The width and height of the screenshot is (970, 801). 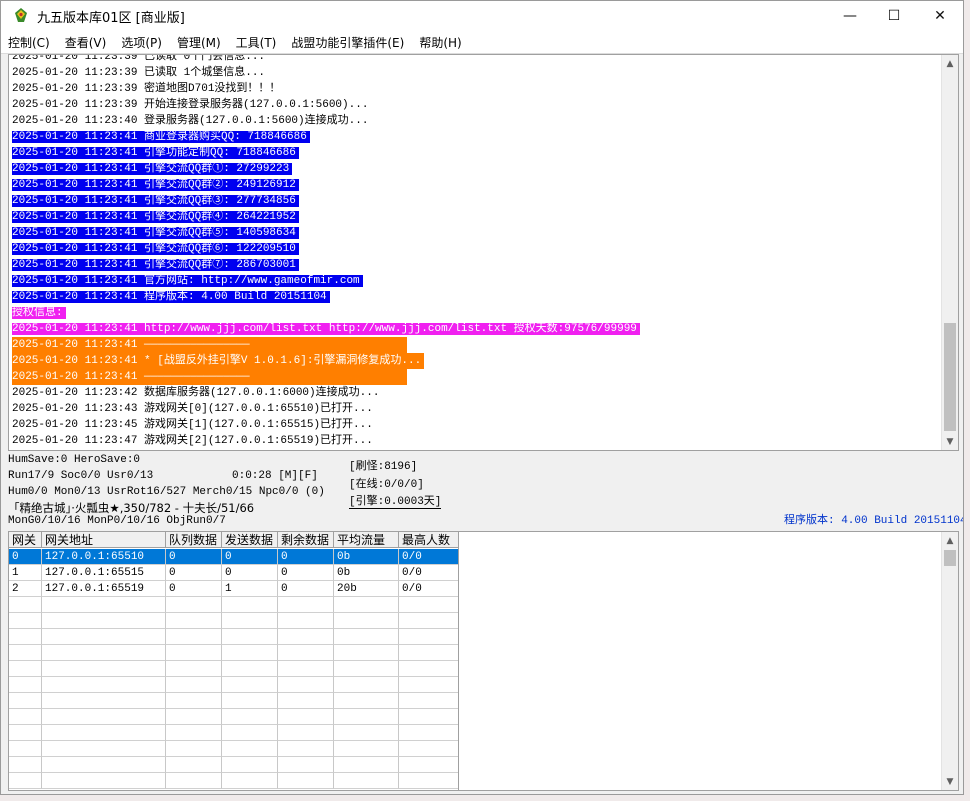 I want to click on log-line-text: 授权信息:, so click(x=39, y=313).